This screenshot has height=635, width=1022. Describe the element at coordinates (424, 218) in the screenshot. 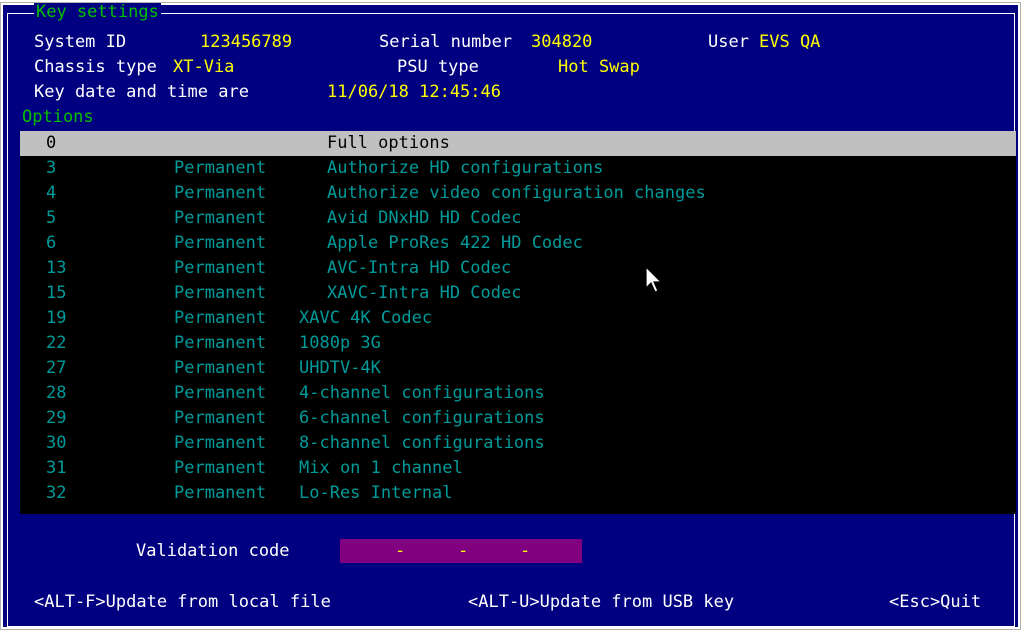

I see `option-name: Avid DNxHD HD Codec` at that location.